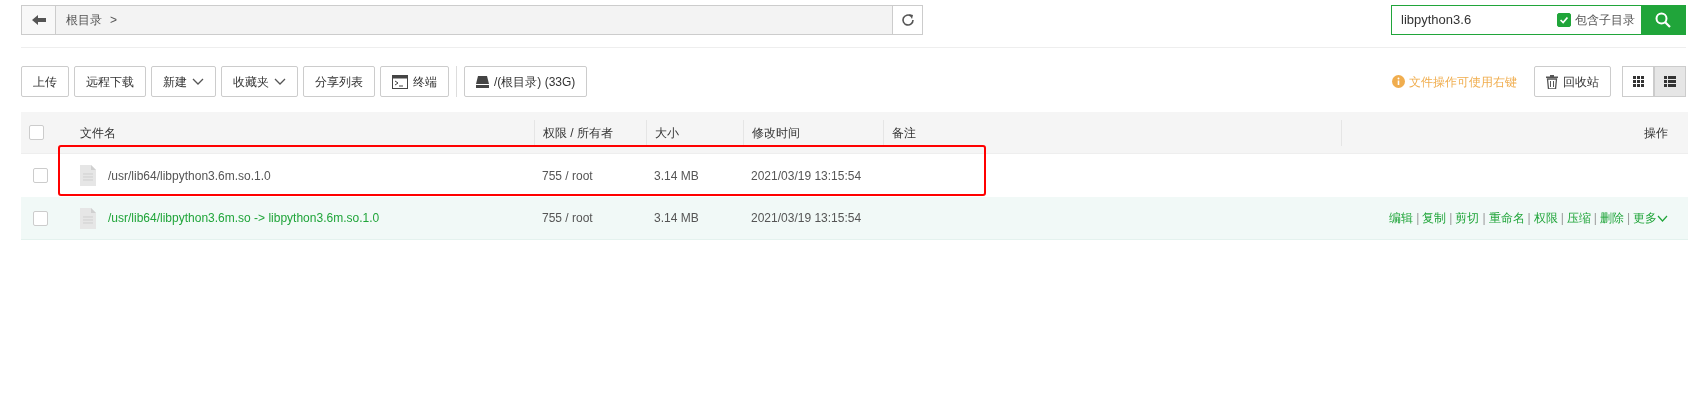 The width and height of the screenshot is (1690, 411). I want to click on back-button, so click(39, 20).